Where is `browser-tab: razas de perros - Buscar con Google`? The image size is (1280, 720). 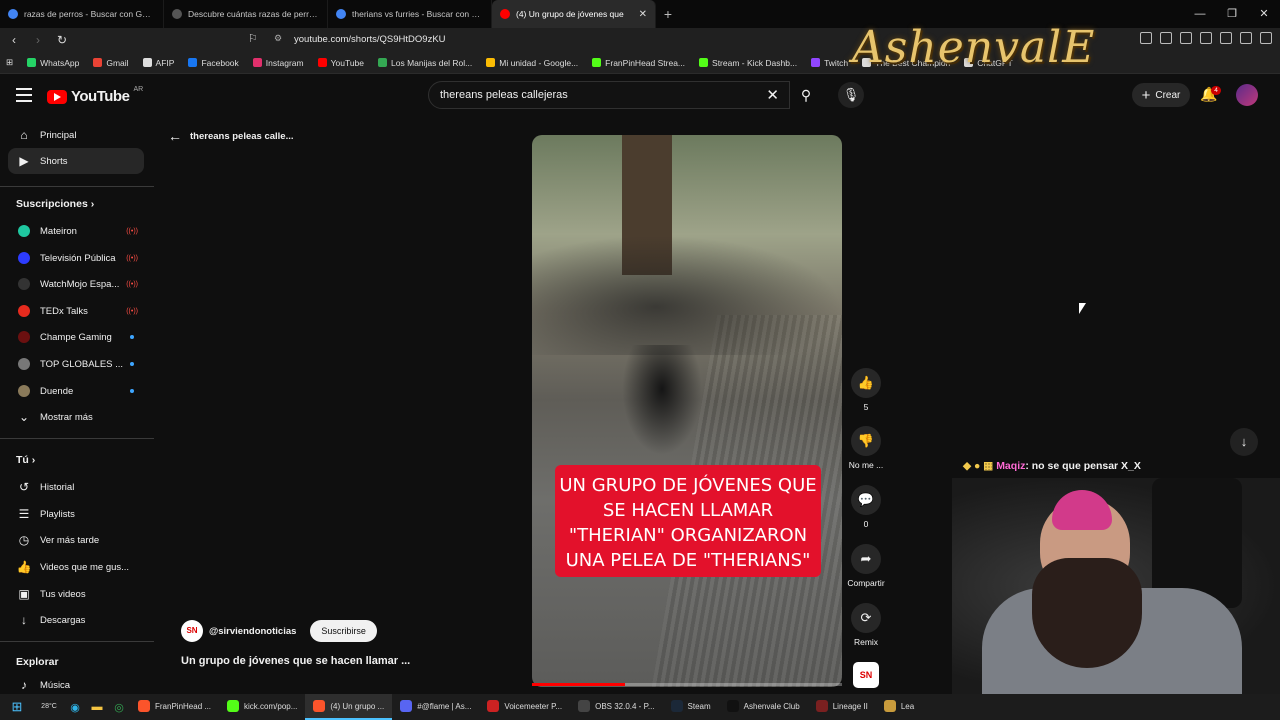
browser-tab: razas de perros - Buscar con Google is located at coordinates (82, 14).